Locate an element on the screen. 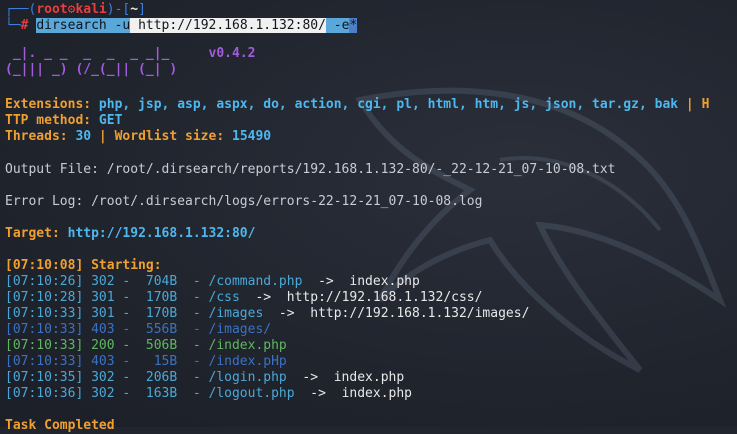  result-main: [07:10:33] 403 - 556B - /images/ is located at coordinates (138, 329).